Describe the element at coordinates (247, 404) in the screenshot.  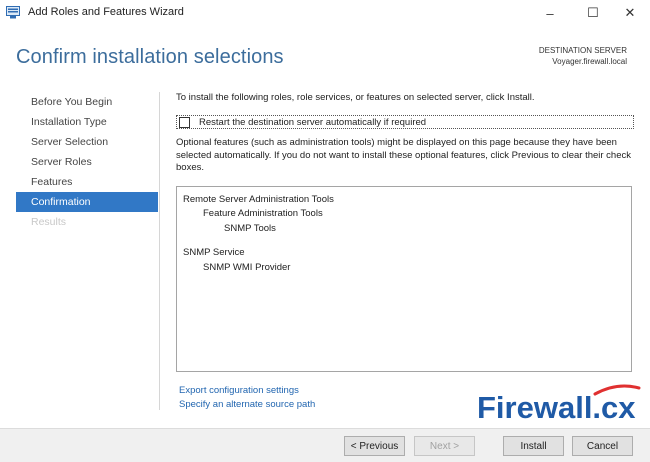
I see `alternate-source-path-link: Specify an alternate source path` at that location.